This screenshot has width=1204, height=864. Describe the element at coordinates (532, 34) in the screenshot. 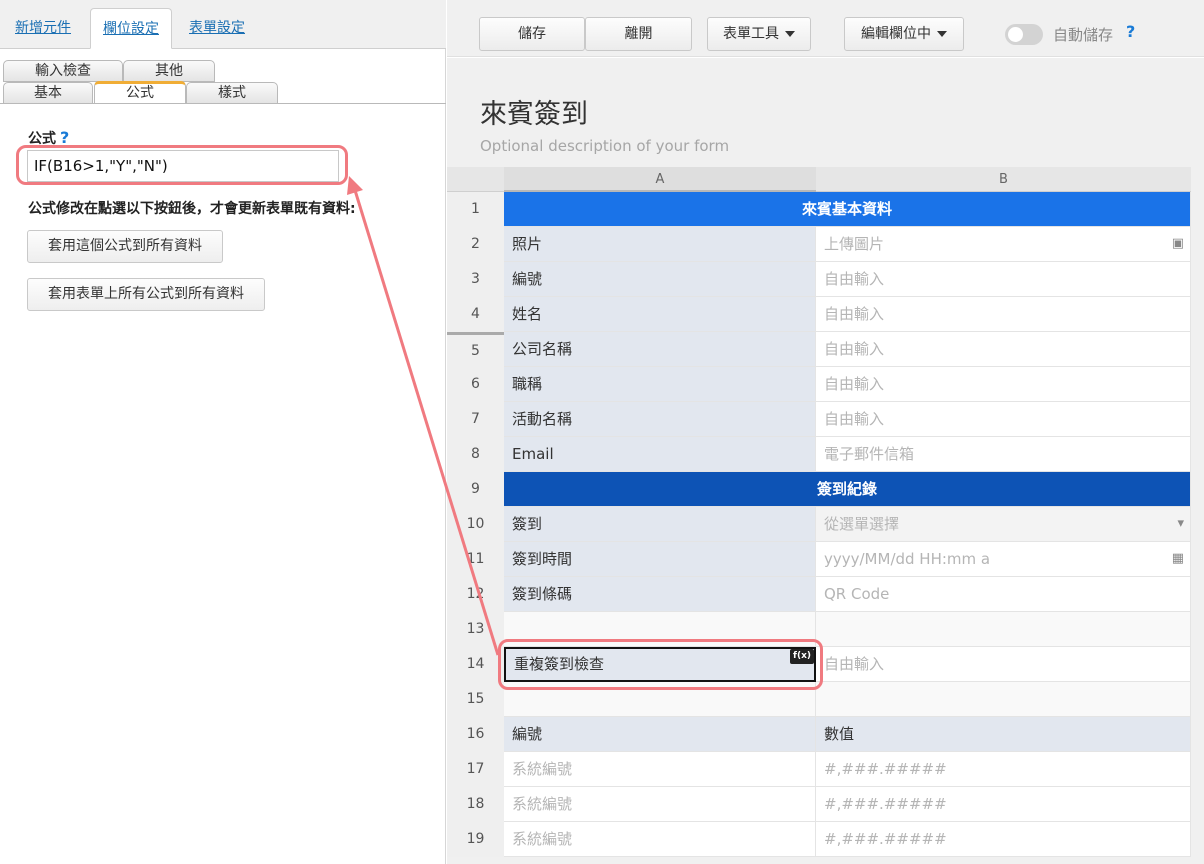

I see `save-button: 儲存` at that location.